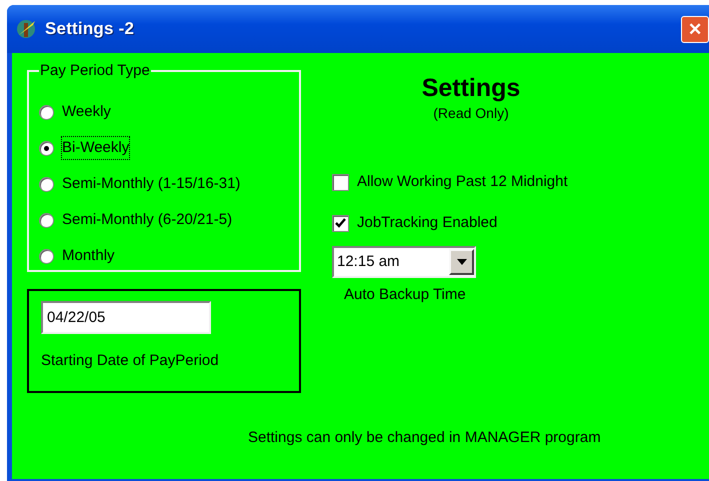 The width and height of the screenshot is (709, 481). What do you see at coordinates (89, 29) in the screenshot?
I see `window-title: Settings -2` at bounding box center [89, 29].